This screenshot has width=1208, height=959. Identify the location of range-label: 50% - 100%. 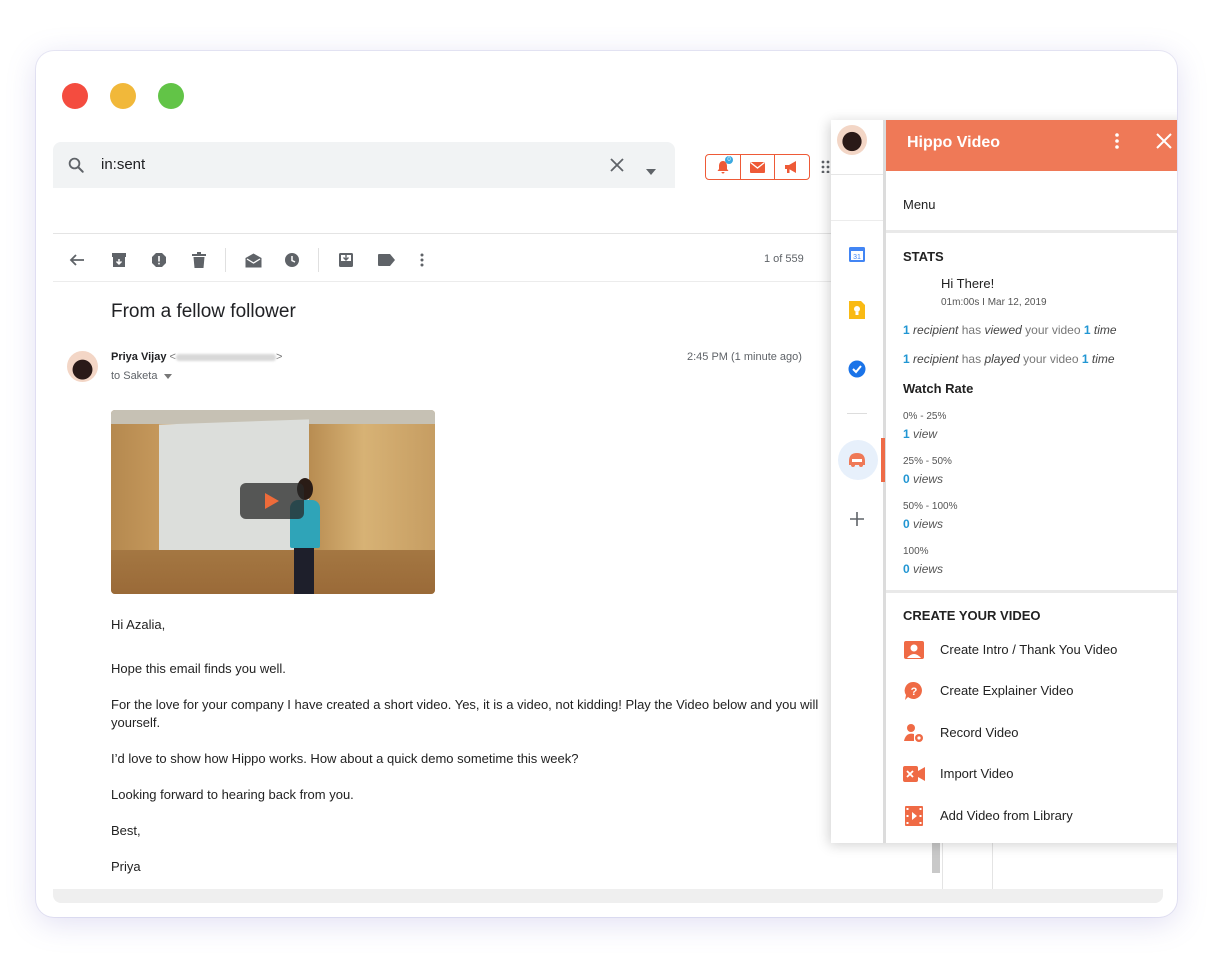
(930, 506).